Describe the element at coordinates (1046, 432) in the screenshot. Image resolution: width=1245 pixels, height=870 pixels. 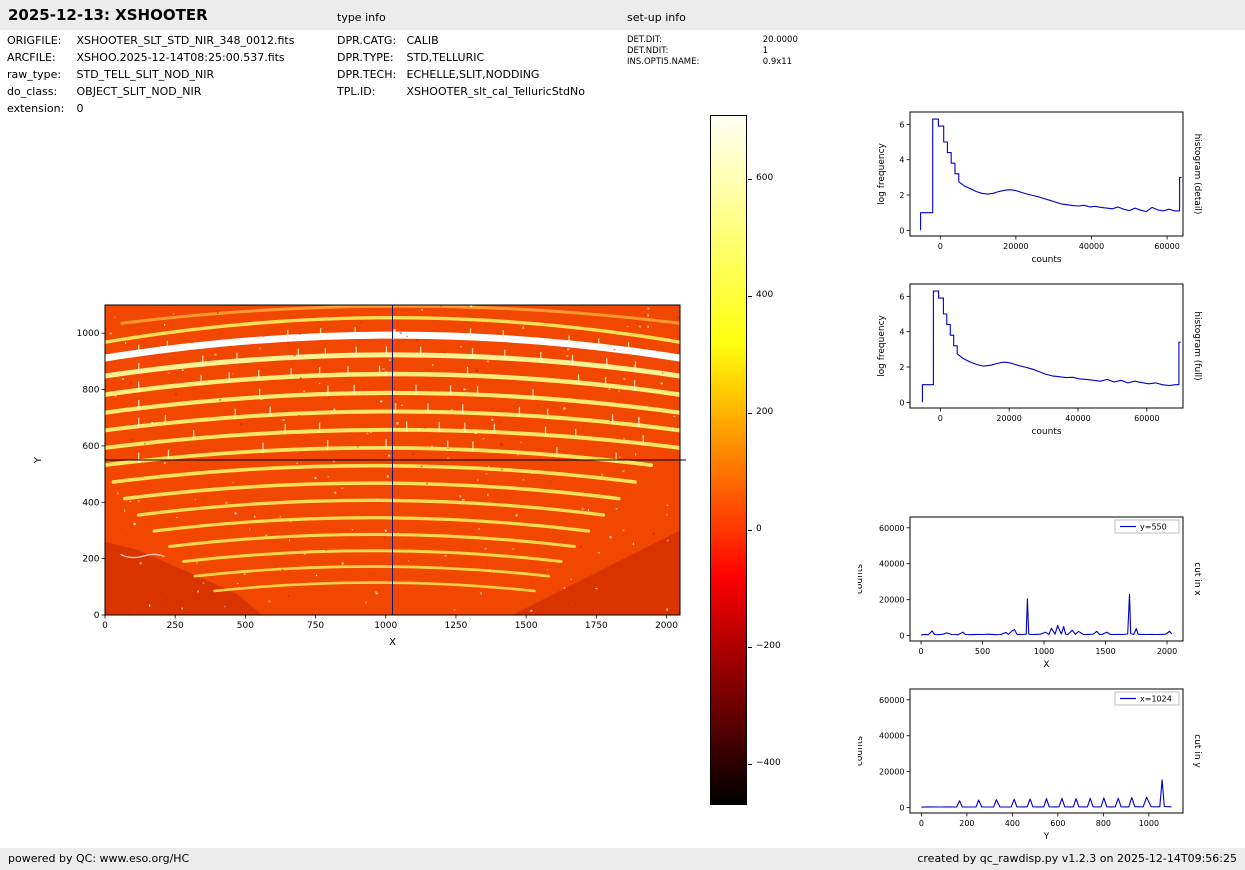
I see `x-axis-label: counts` at that location.